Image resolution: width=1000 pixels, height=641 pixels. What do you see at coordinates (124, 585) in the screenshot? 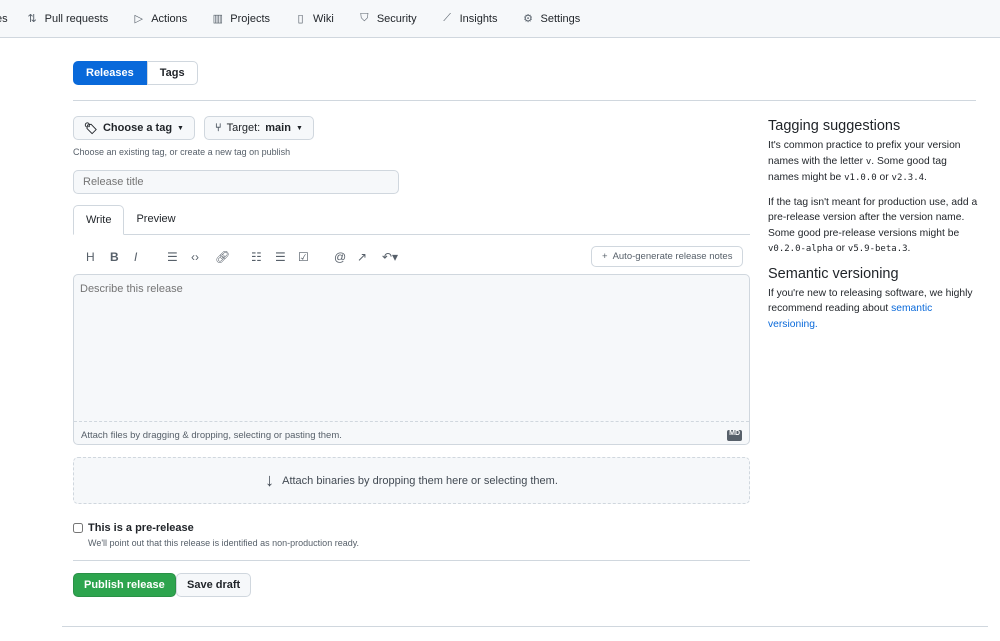
I see `publish-release-button: Publish release` at bounding box center [124, 585].